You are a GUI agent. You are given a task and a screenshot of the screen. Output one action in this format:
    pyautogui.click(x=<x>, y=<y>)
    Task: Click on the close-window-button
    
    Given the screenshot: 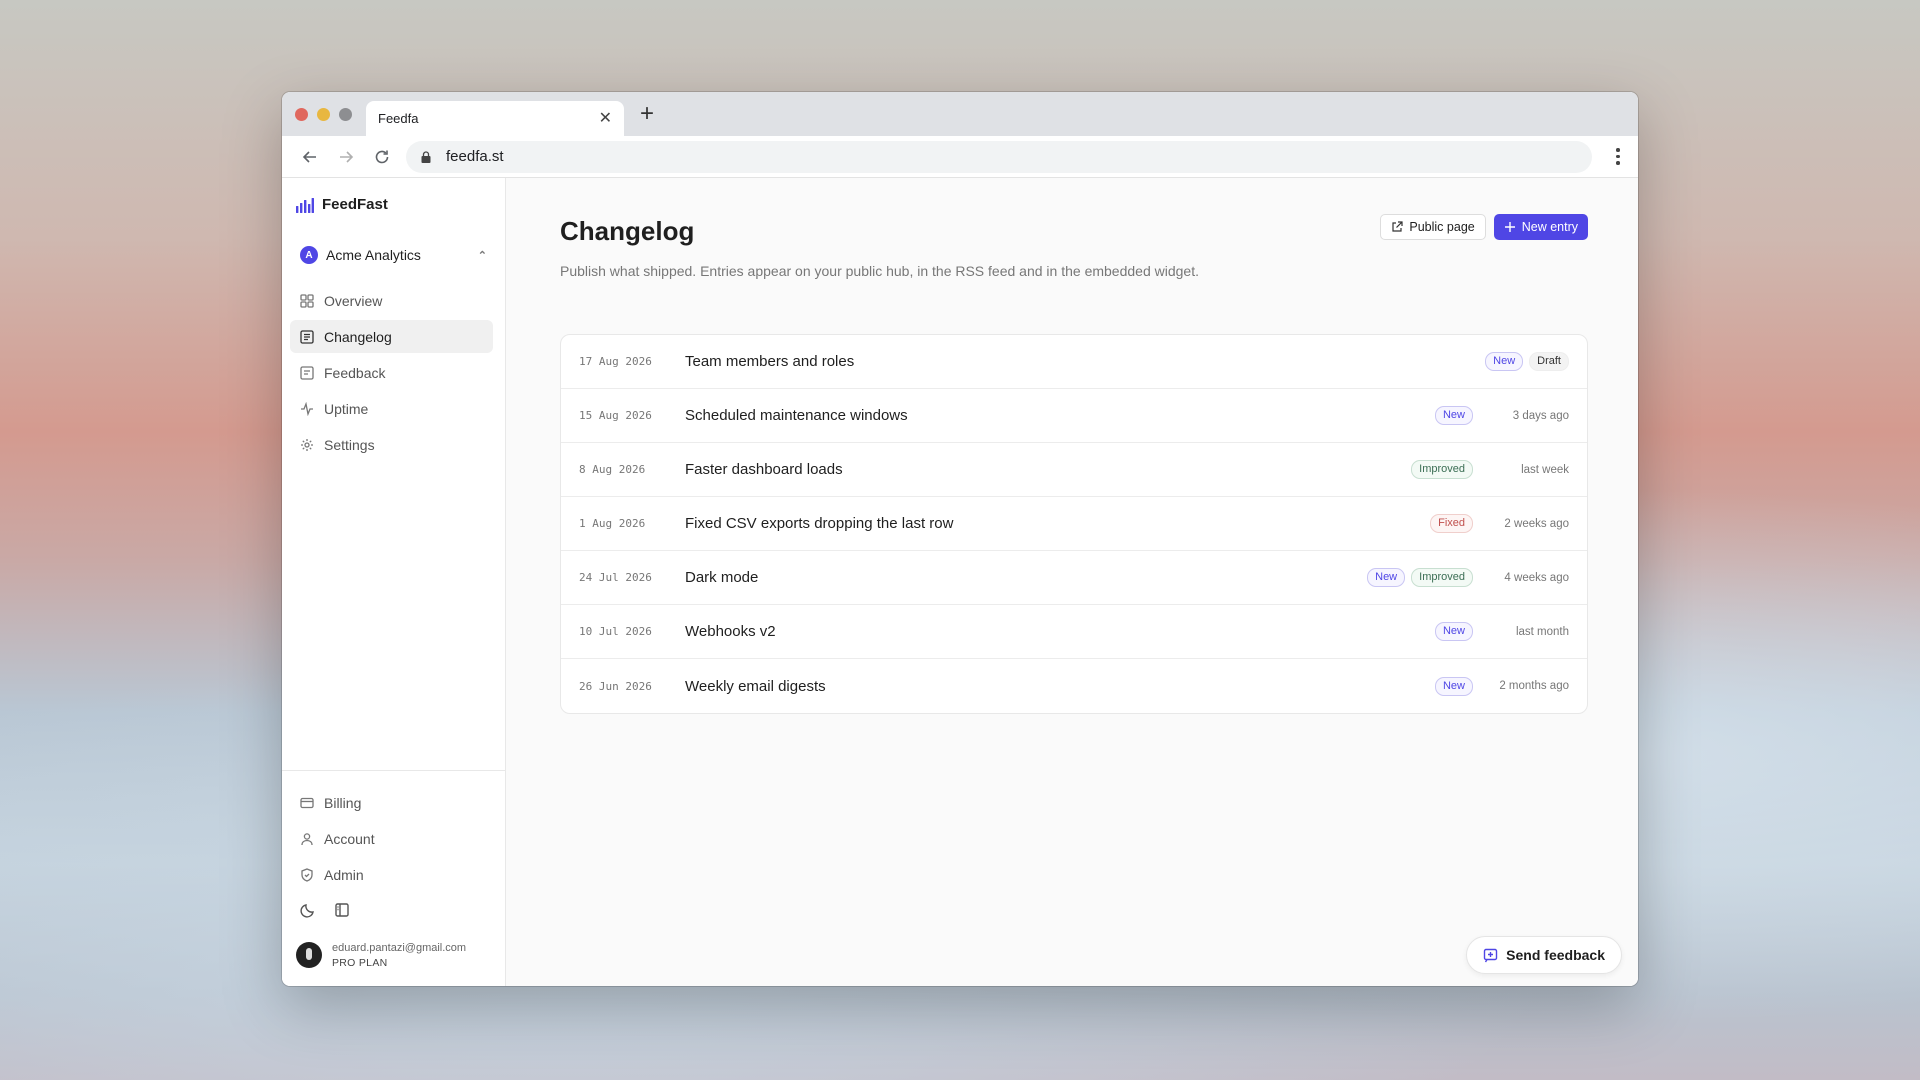 What is the action you would take?
    pyautogui.click(x=301, y=114)
    